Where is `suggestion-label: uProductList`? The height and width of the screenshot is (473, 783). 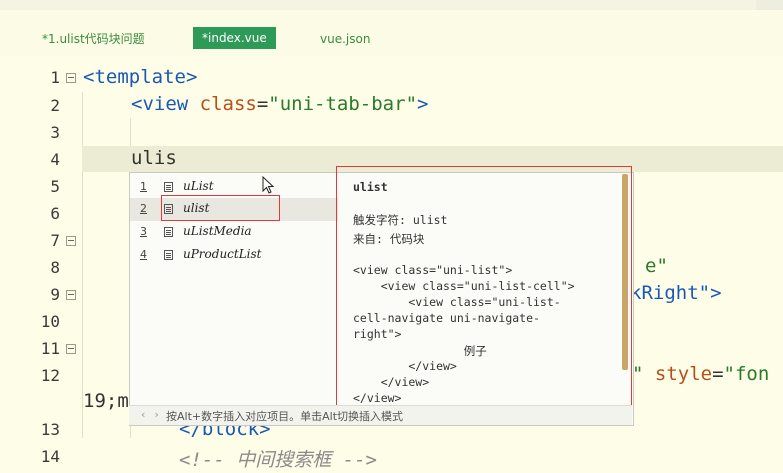 suggestion-label: uProductList is located at coordinates (222, 254).